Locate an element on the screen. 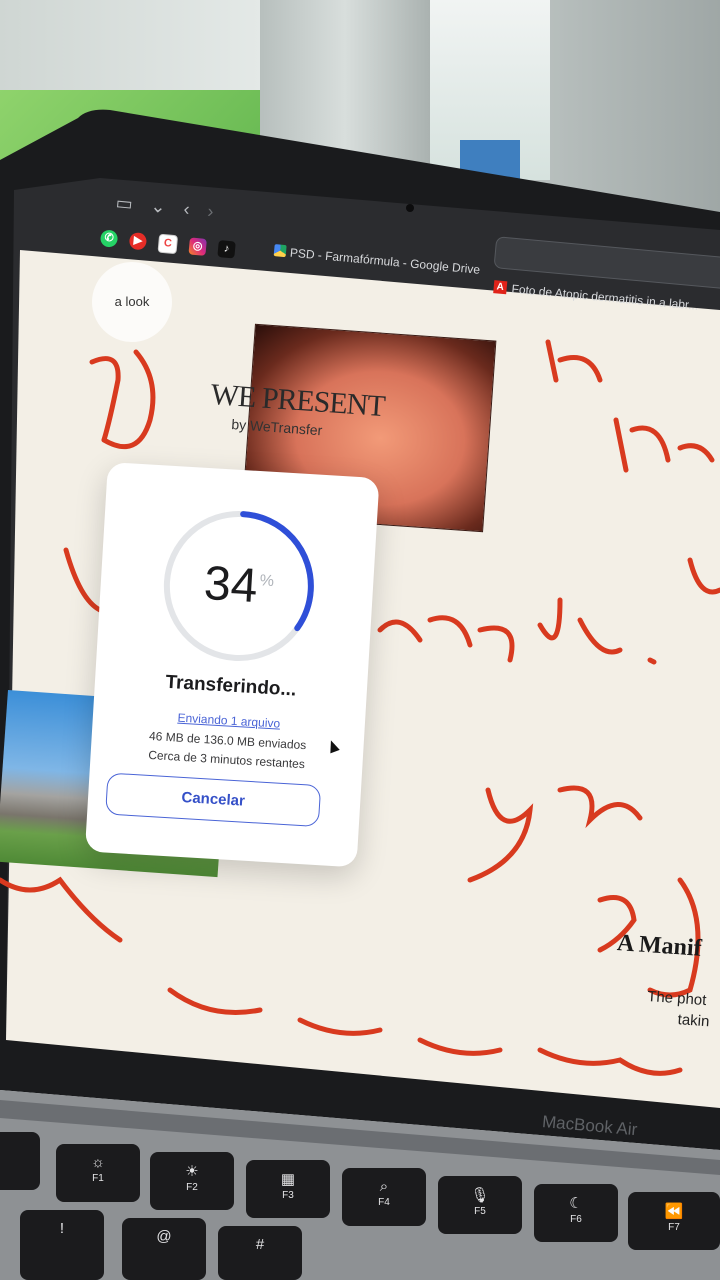 Image resolution: width=720 pixels, height=1280 pixels. key-f6: ☾ F6 is located at coordinates (576, 1213).